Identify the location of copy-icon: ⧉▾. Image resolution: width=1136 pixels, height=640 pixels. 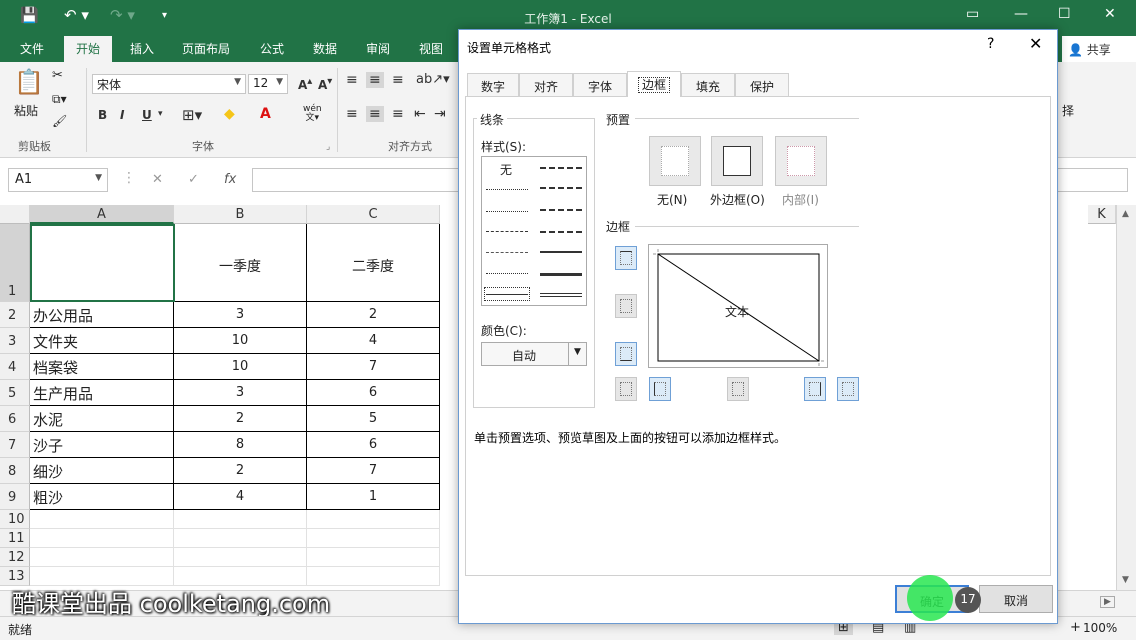
(59, 99).